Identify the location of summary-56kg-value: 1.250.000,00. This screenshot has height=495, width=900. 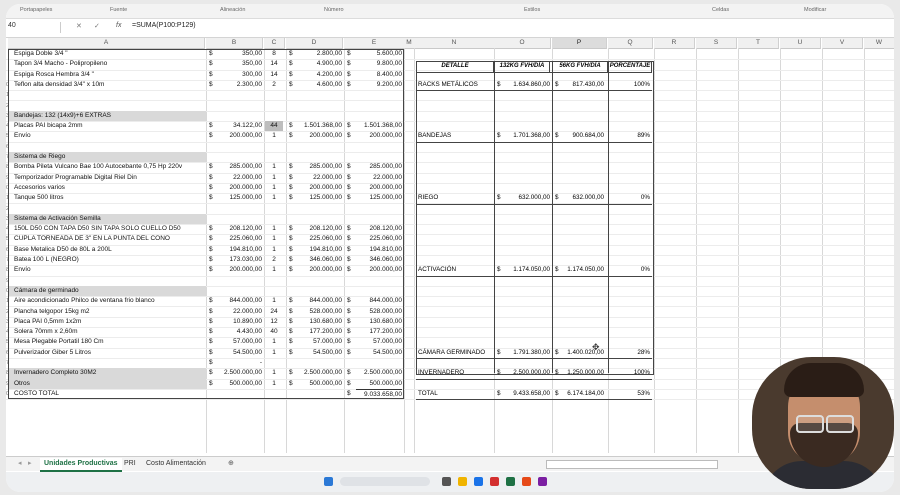
(582, 373).